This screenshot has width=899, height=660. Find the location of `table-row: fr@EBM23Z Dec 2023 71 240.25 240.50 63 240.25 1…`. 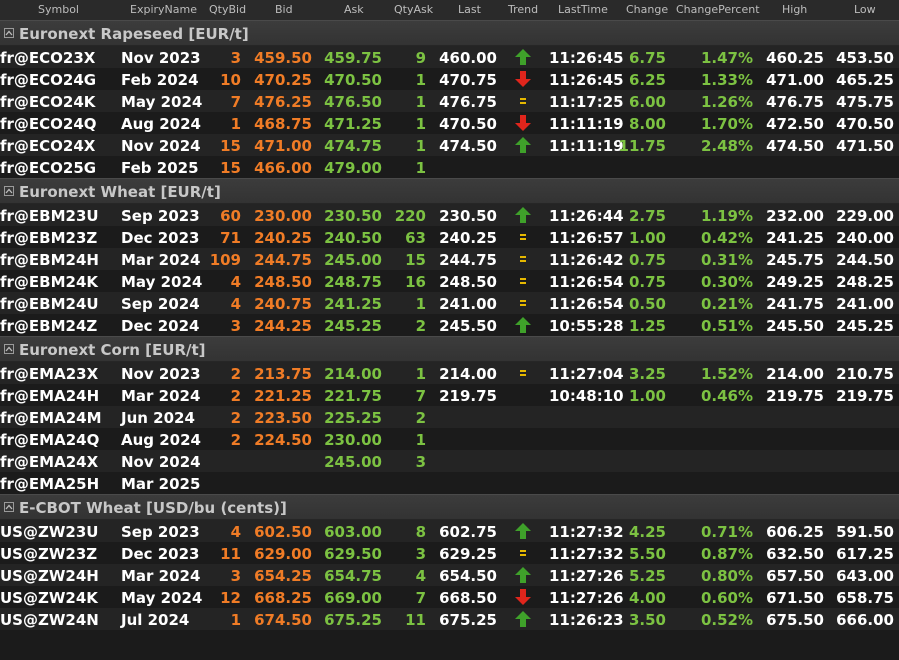

table-row: fr@EBM23Z Dec 2023 71 240.25 240.50 63 240.25 1… is located at coordinates (449, 237).